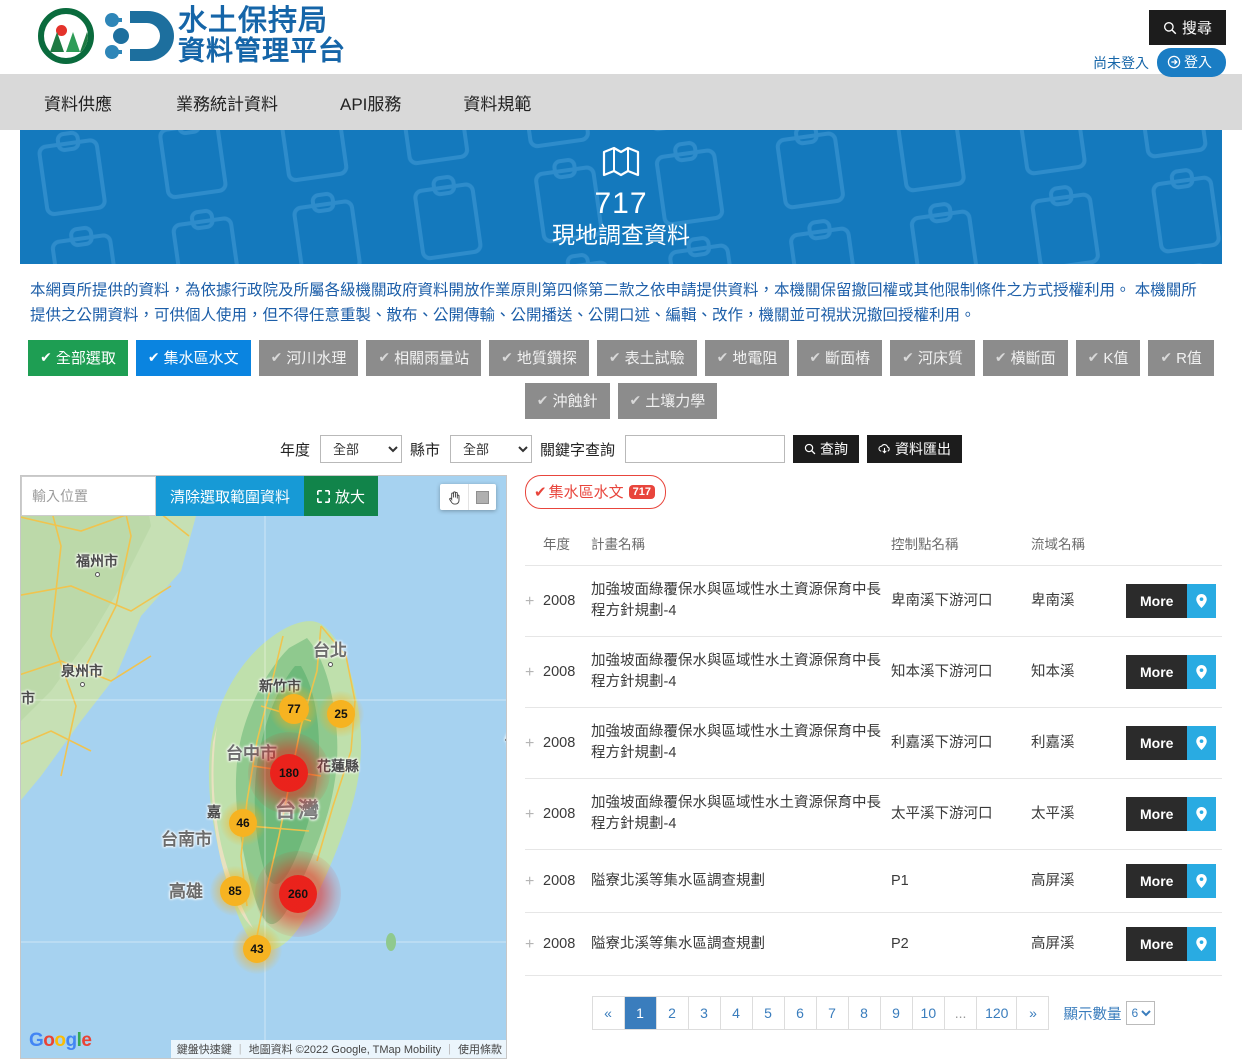 This screenshot has width=1242, height=1059. What do you see at coordinates (961, 814) in the screenshot?
I see `cell-control-point: 太平溪下游河口` at bounding box center [961, 814].